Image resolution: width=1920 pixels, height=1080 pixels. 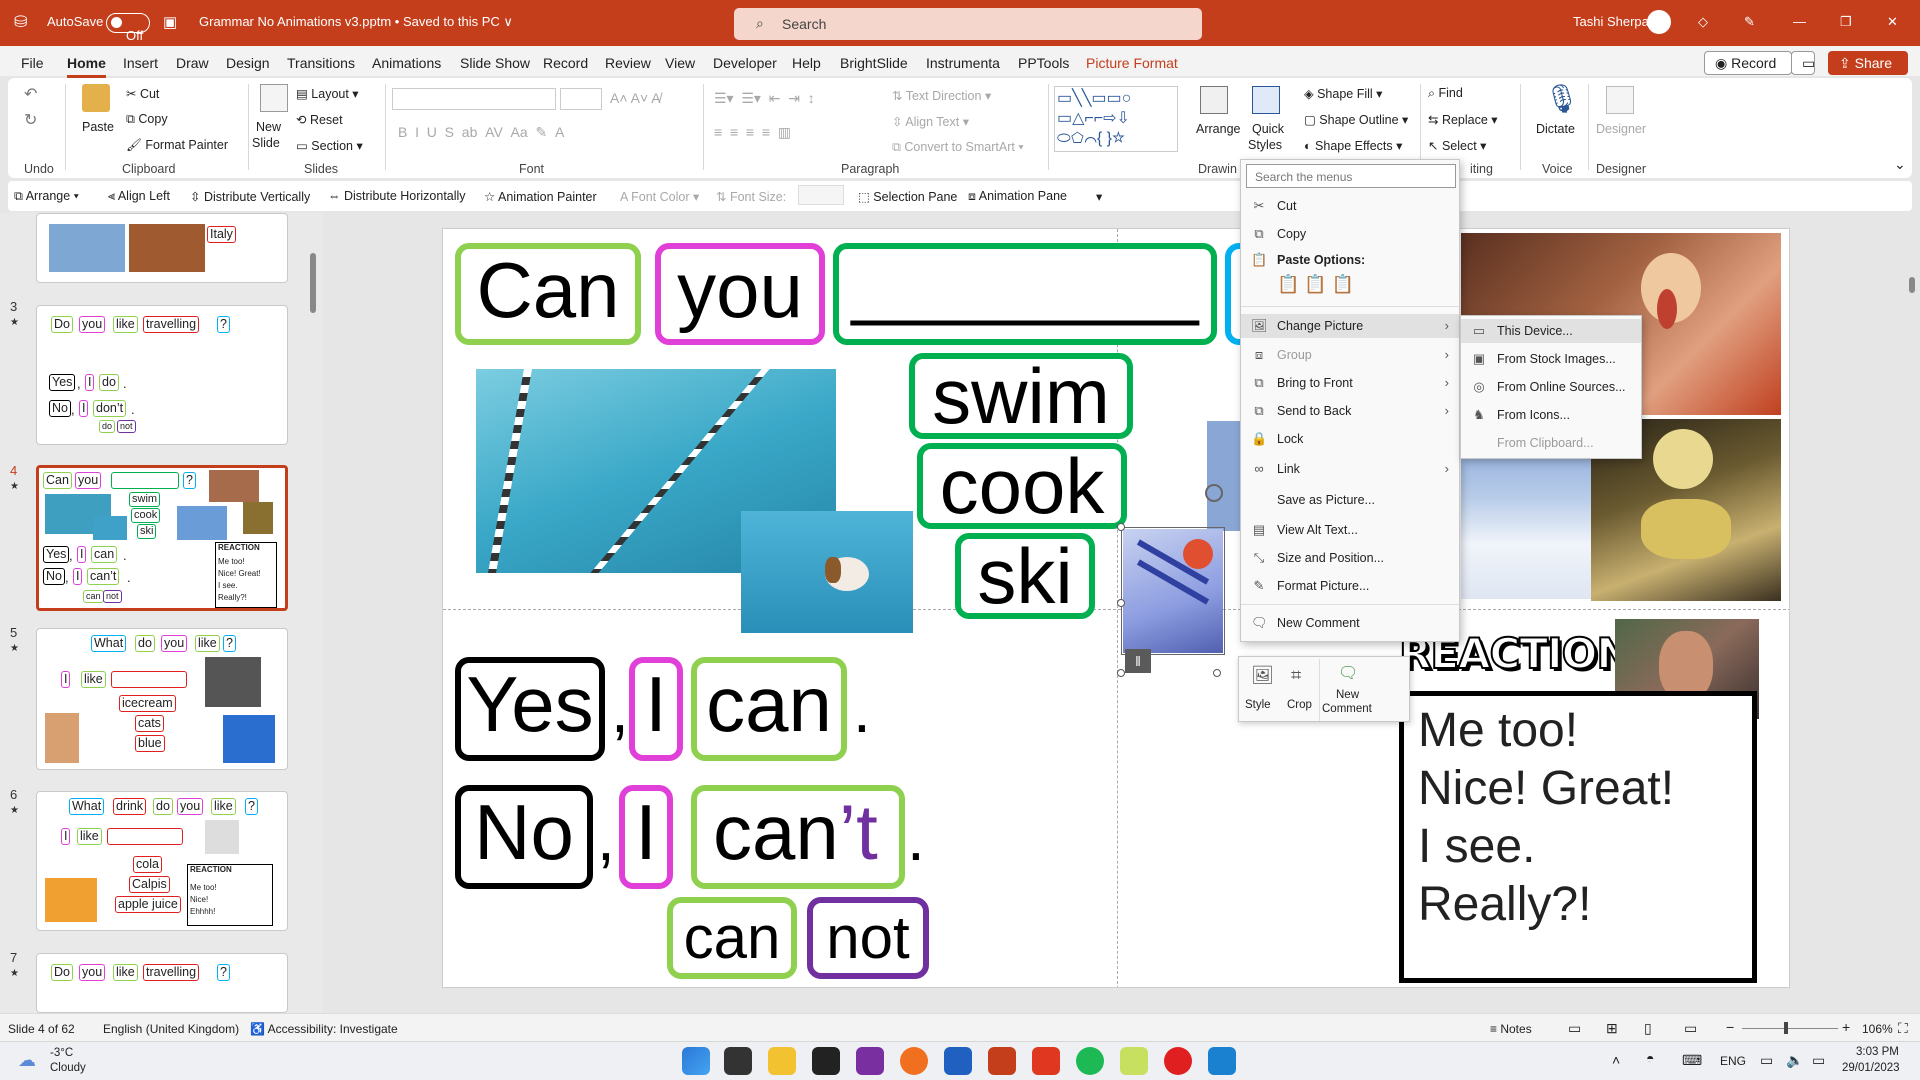 What do you see at coordinates (1132, 63) in the screenshot?
I see `tab-picture-format: Picture Format` at bounding box center [1132, 63].